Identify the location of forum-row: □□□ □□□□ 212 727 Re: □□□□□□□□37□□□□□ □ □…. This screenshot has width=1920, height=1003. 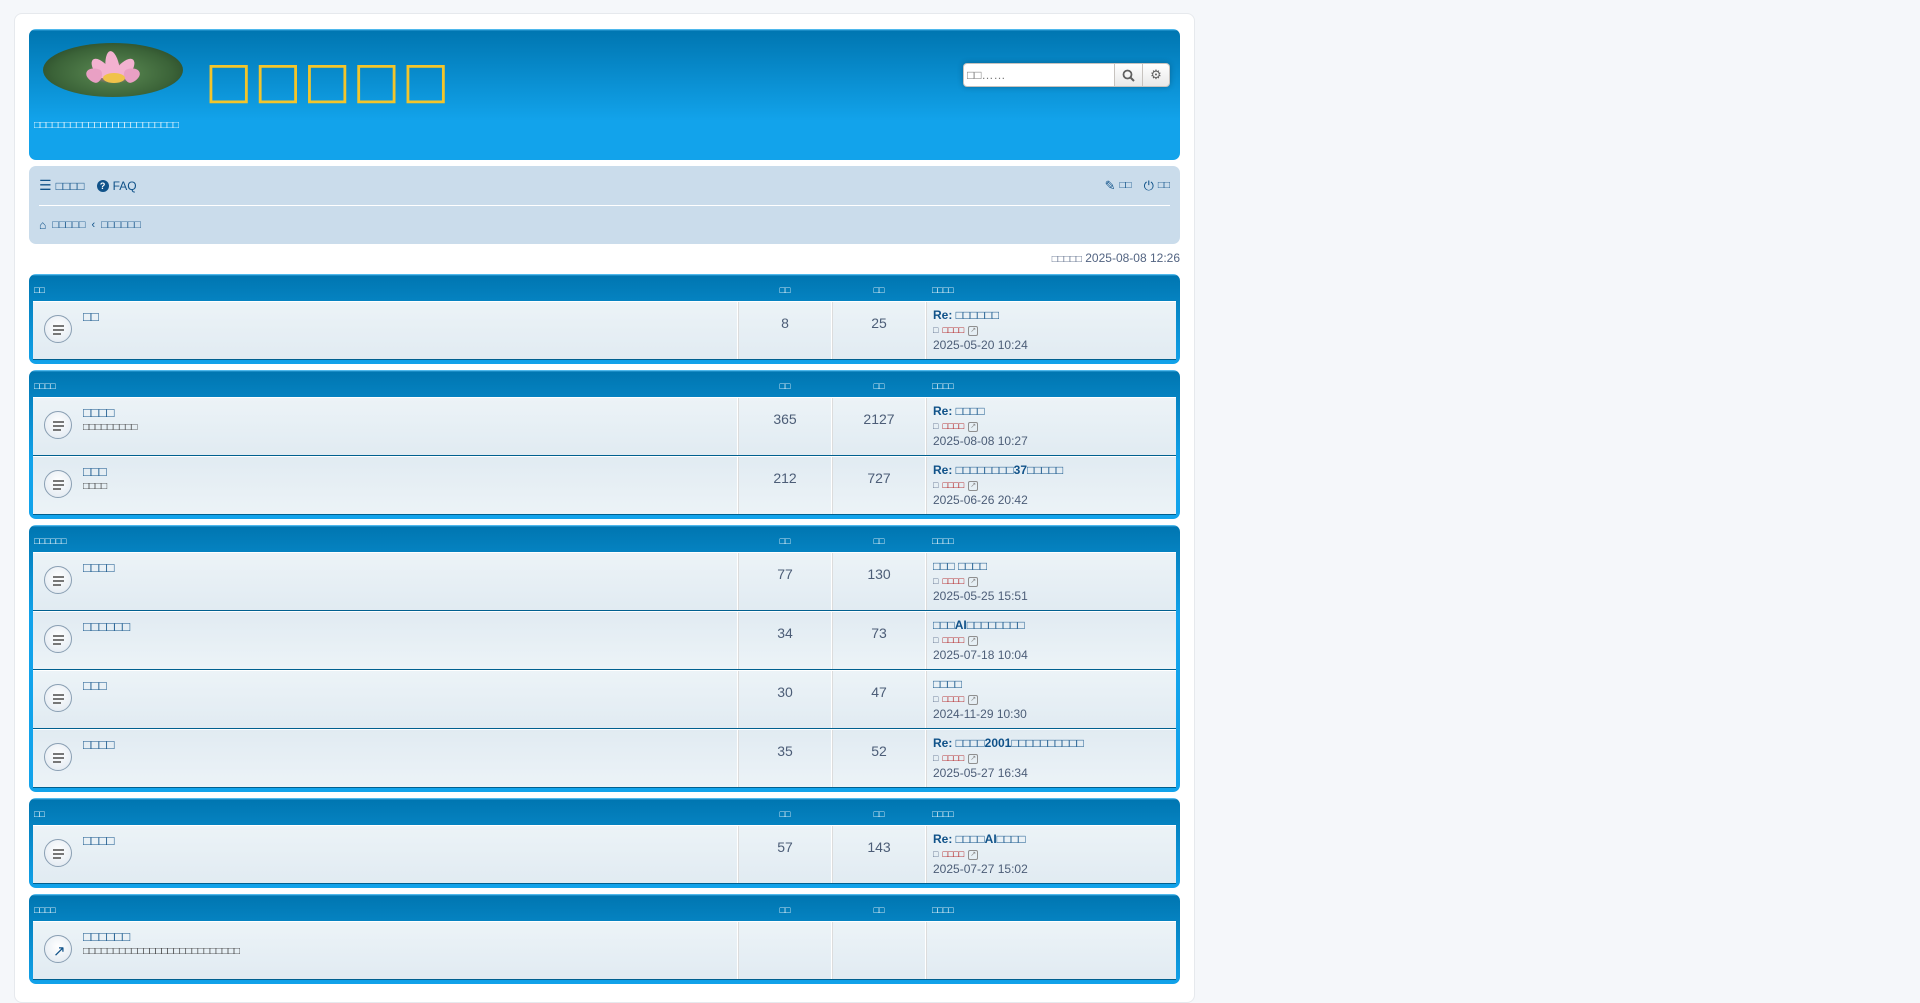
(604, 485).